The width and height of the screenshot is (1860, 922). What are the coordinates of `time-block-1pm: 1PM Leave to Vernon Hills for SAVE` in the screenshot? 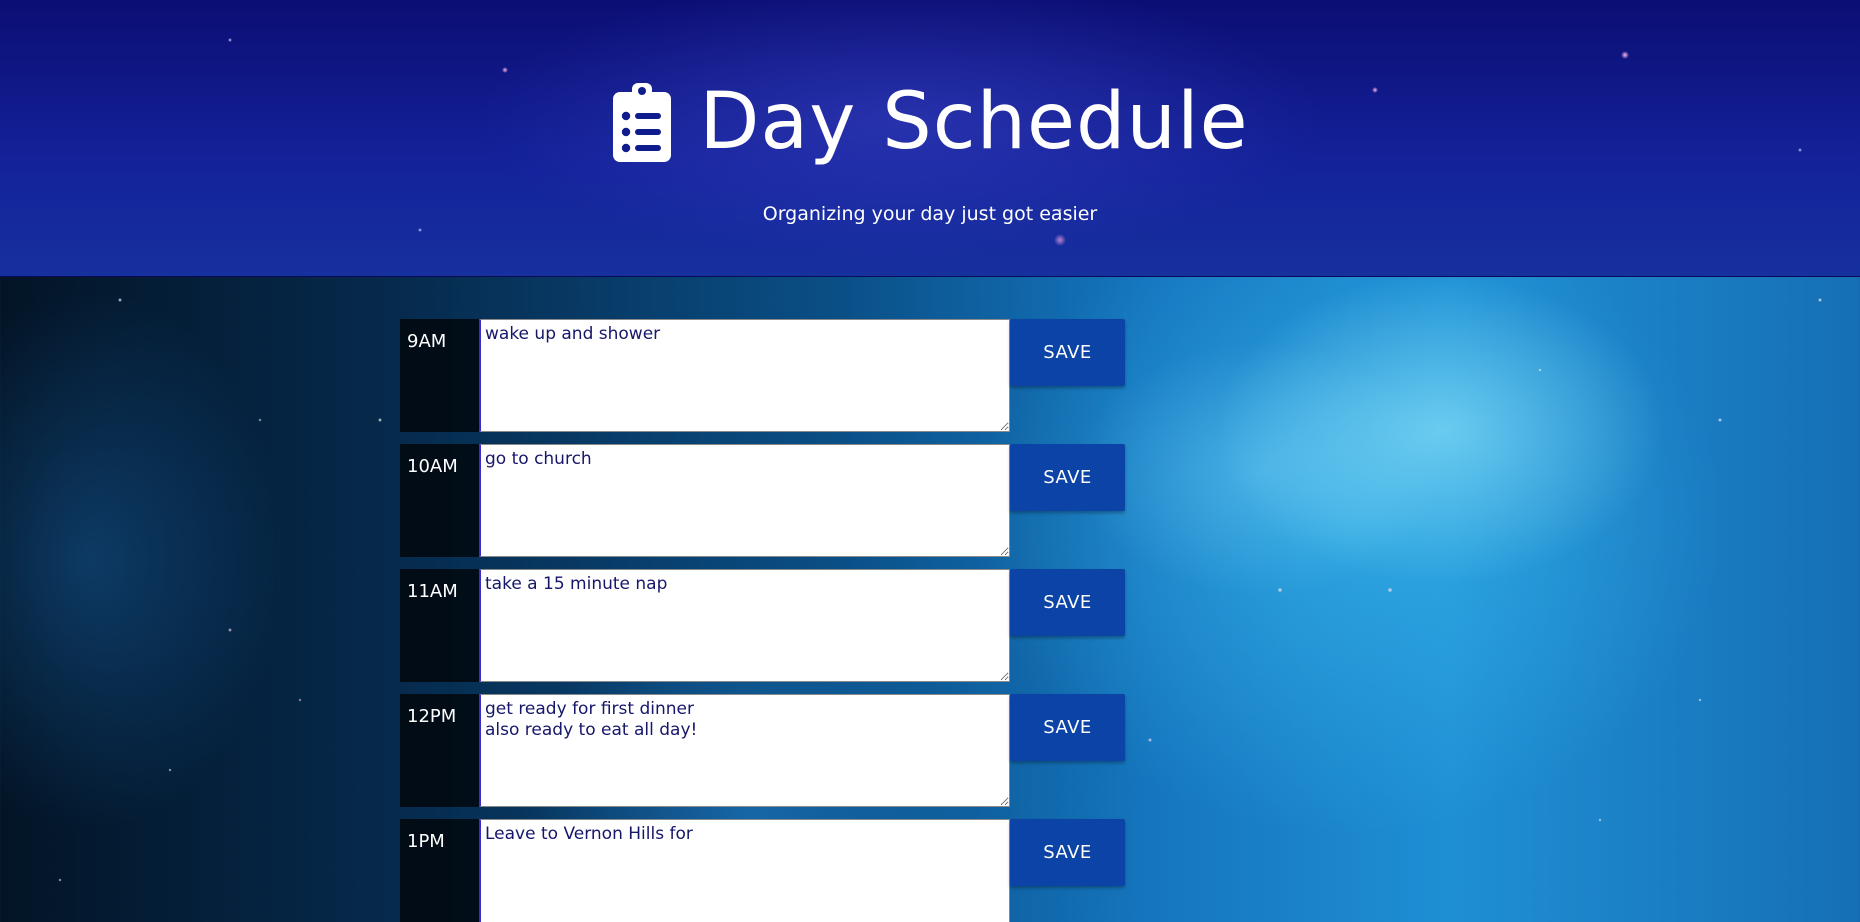 It's located at (763, 870).